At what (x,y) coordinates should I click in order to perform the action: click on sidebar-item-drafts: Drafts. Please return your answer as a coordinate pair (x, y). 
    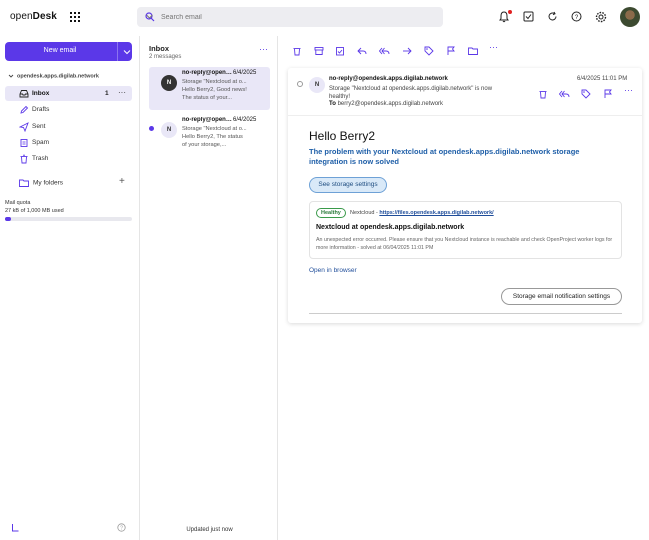
    Looking at the image, I should click on (68, 109).